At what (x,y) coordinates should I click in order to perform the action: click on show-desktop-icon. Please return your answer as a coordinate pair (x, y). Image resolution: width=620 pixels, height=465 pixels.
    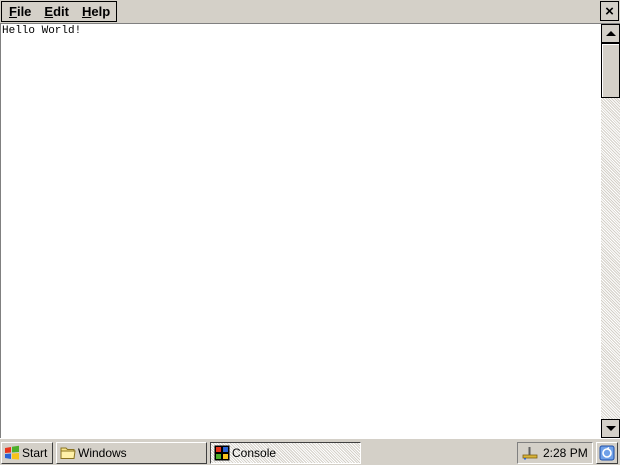
    Looking at the image, I should click on (607, 453).